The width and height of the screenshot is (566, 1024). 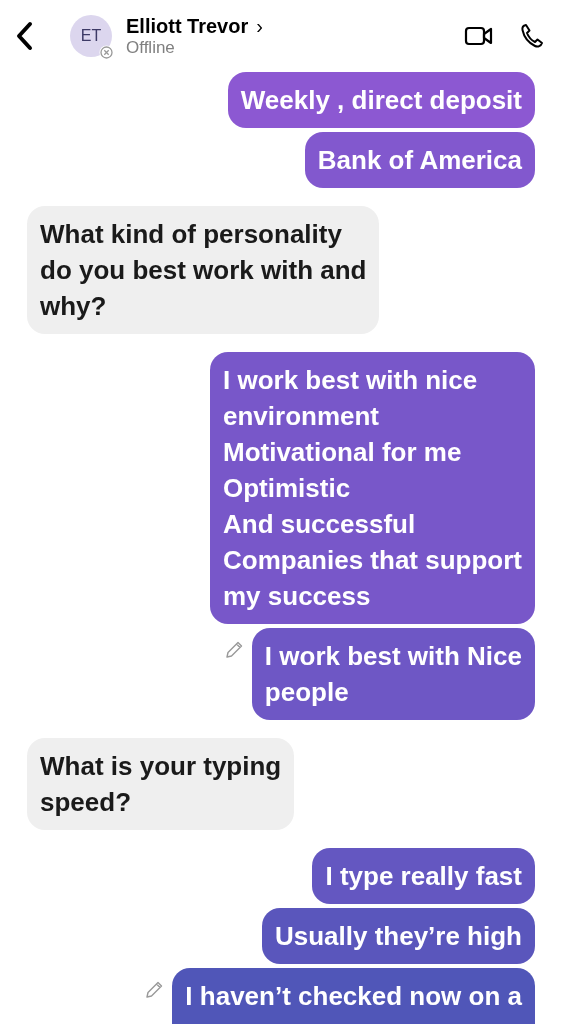 What do you see at coordinates (203, 270) in the screenshot?
I see `received-message: What kind of personality do you best work with and why?` at bounding box center [203, 270].